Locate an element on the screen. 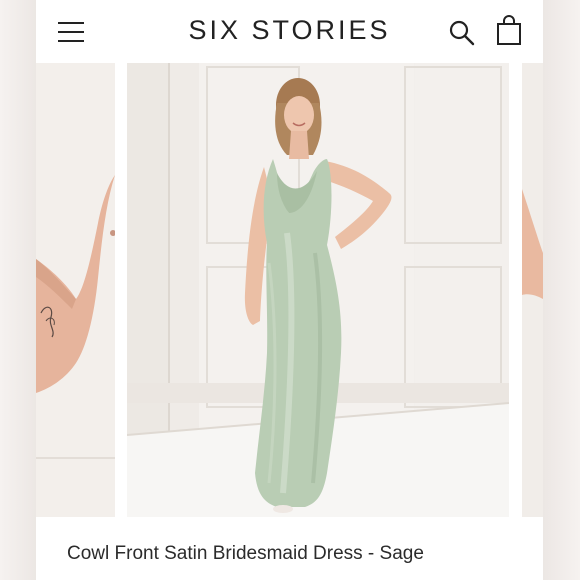 The height and width of the screenshot is (580, 580). product-info: Cowl Front Satin Bridesmaid Dress - Sage is located at coordinates (289, 548).